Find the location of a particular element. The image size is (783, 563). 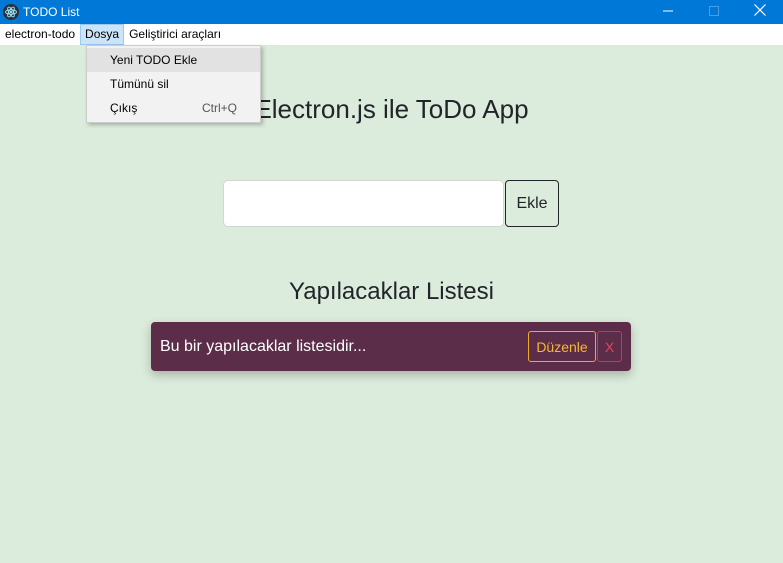

menu-item-shortcut: Ctrl+Q is located at coordinates (219, 108).